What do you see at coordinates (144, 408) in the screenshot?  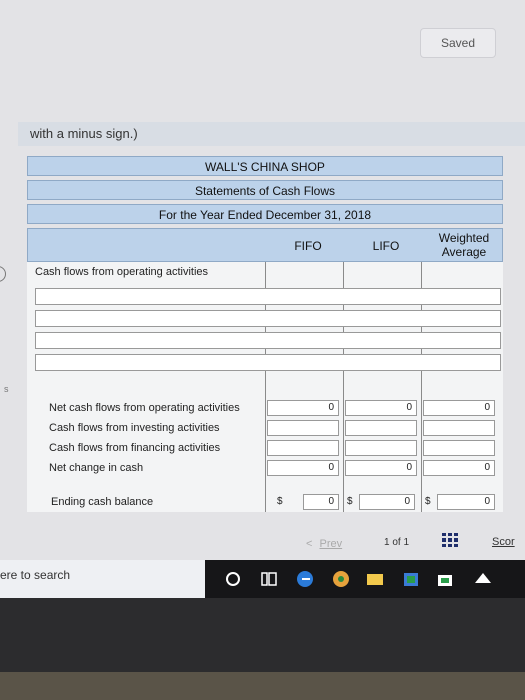 I see `row-label-operating: Net cash flows from operating activities` at bounding box center [144, 408].